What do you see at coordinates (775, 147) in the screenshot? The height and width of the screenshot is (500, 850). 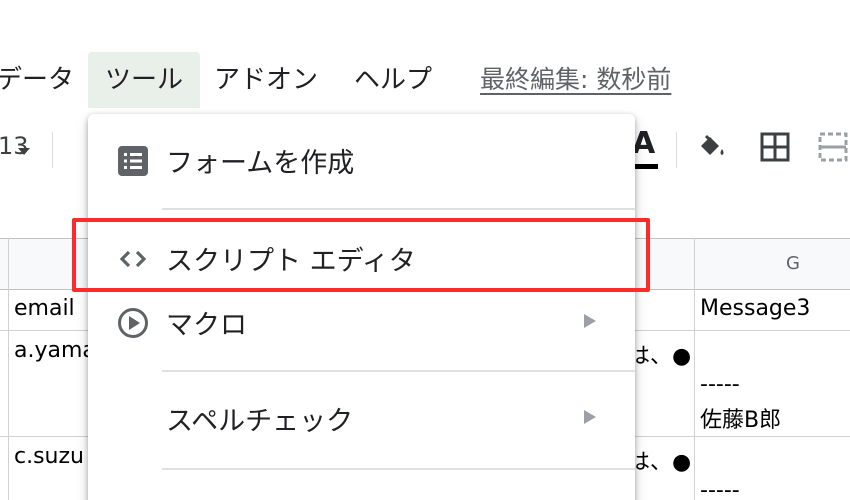 I see `borders-icon` at bounding box center [775, 147].